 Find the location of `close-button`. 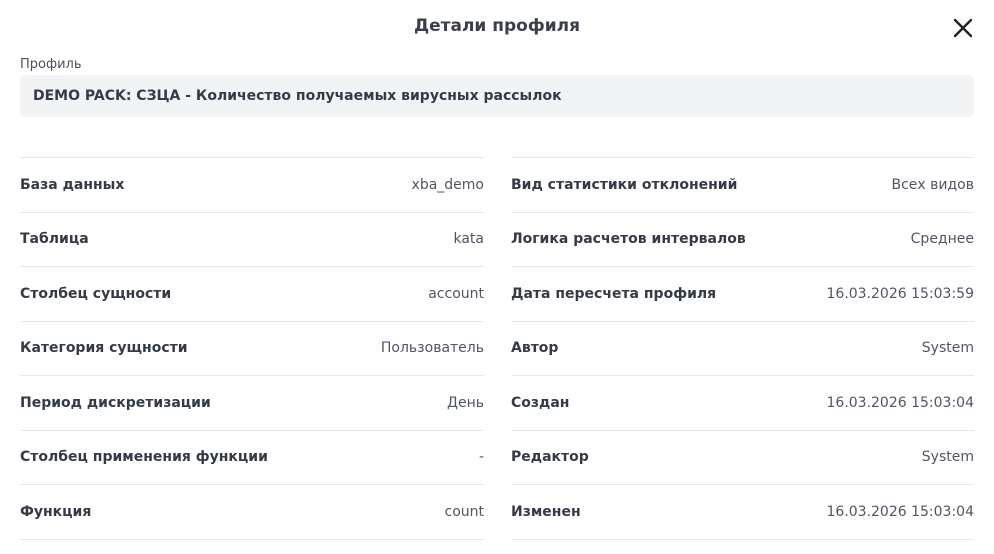

close-button is located at coordinates (963, 28).